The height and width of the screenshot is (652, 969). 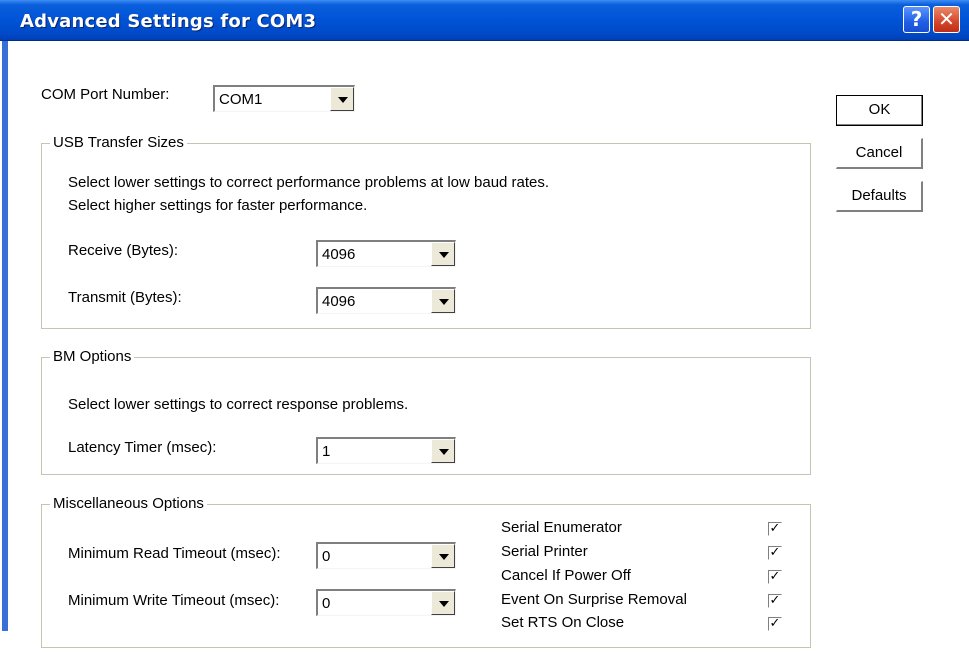 I want to click on com-port-value: COM1, so click(x=241, y=99).